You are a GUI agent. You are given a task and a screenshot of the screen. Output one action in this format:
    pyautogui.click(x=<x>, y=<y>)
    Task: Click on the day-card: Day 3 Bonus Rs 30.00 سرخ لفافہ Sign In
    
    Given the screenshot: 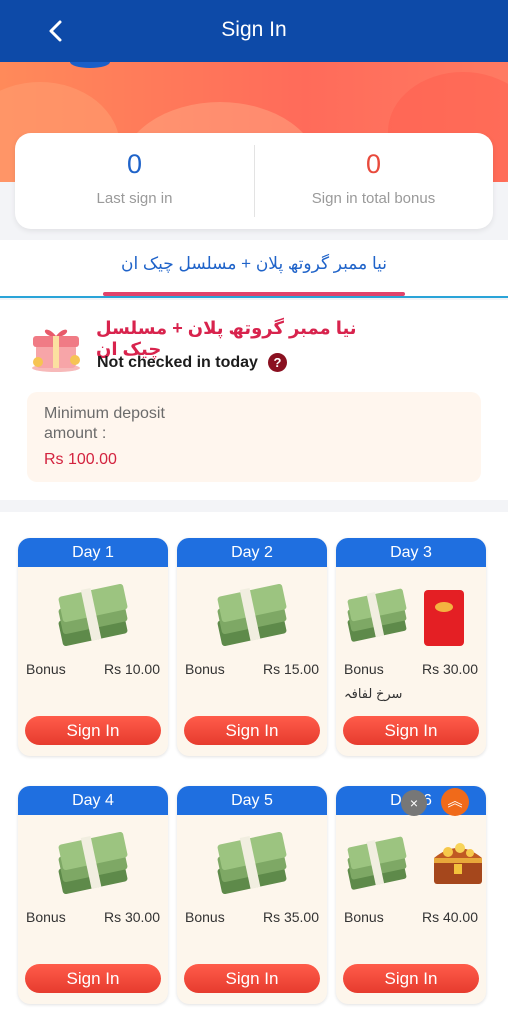 What is the action you would take?
    pyautogui.click(x=411, y=647)
    